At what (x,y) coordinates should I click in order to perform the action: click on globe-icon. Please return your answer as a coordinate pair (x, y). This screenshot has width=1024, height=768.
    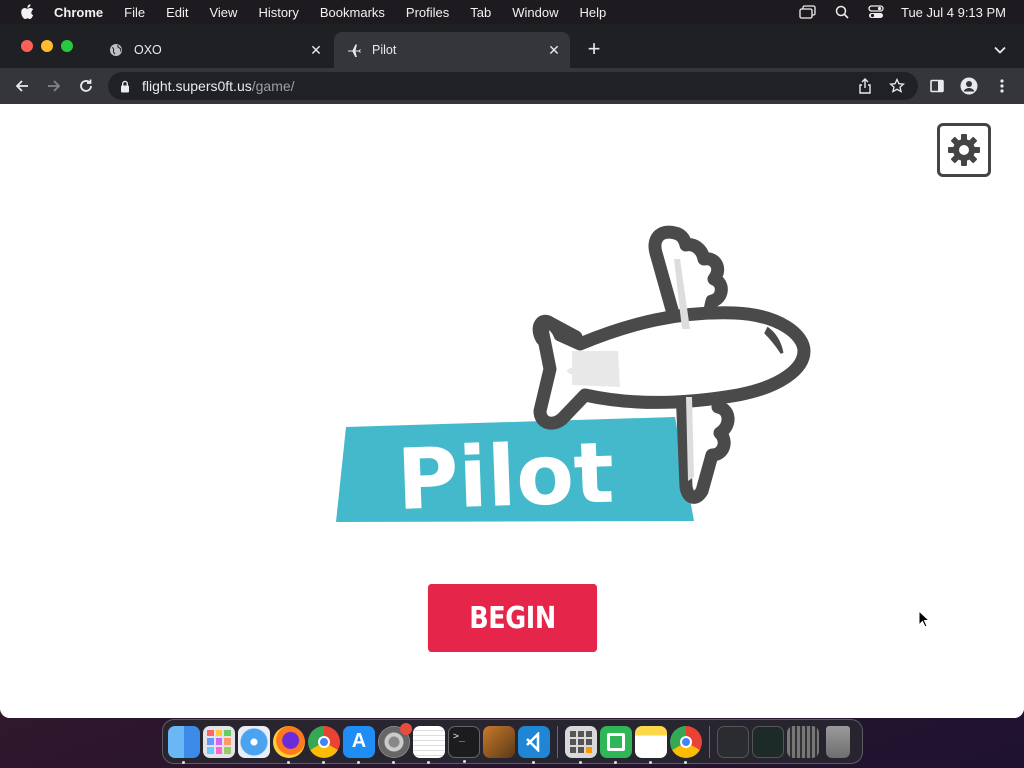
    Looking at the image, I should click on (116, 50).